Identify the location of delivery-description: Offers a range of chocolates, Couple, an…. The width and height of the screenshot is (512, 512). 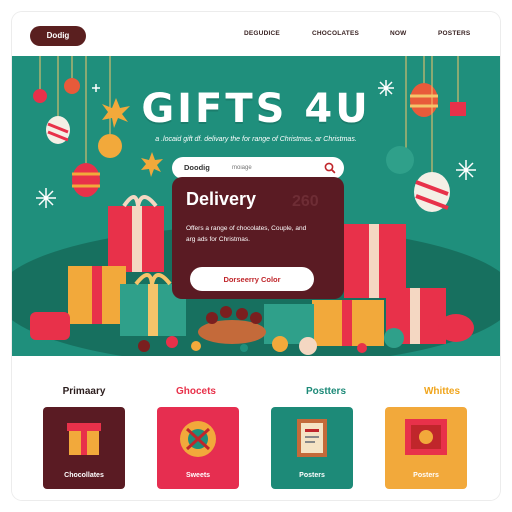
(246, 234).